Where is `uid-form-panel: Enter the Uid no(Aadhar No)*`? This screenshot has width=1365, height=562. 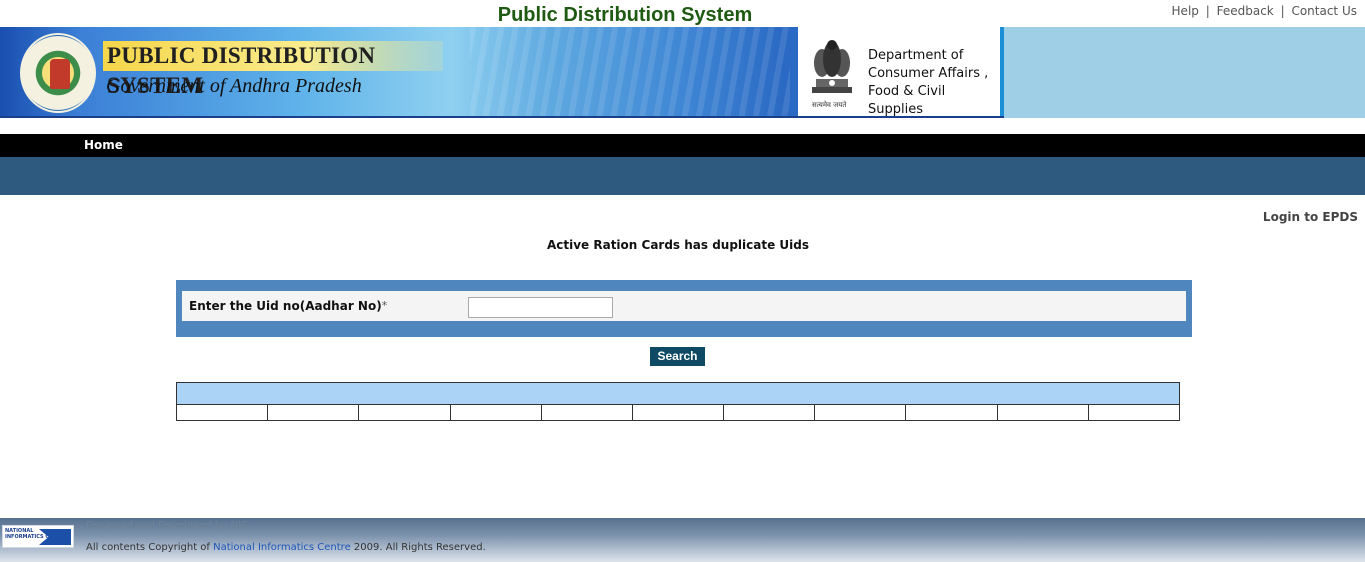 uid-form-panel: Enter the Uid no(Aadhar No)* is located at coordinates (684, 308).